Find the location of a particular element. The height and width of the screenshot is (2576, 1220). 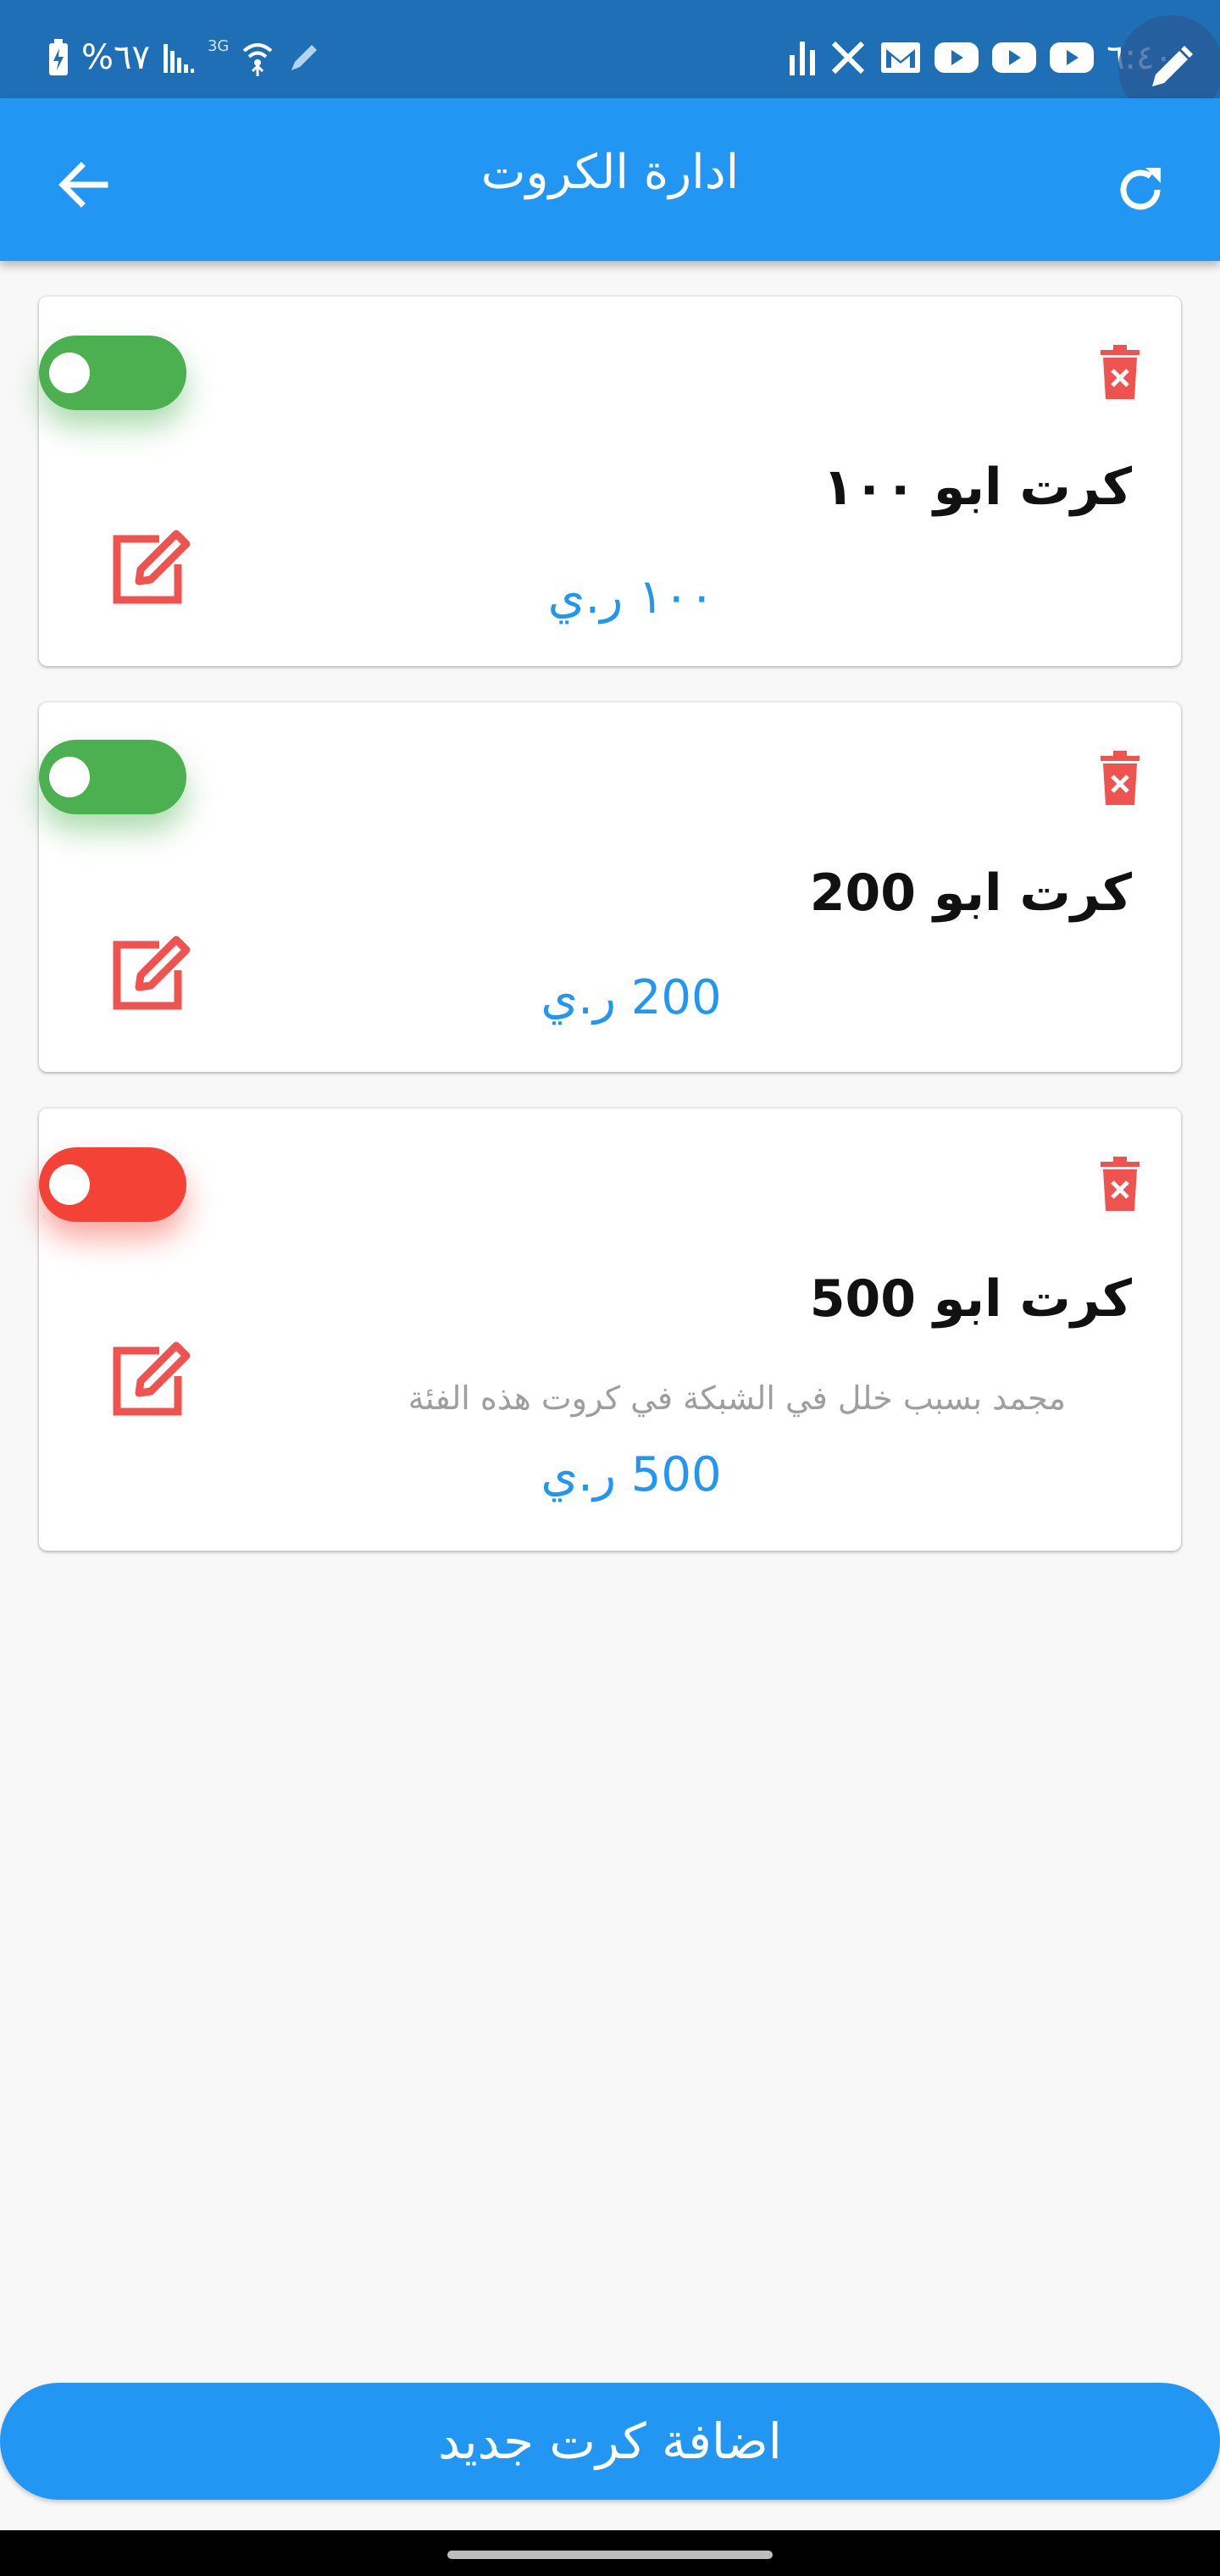

wifi-icon is located at coordinates (257, 57).